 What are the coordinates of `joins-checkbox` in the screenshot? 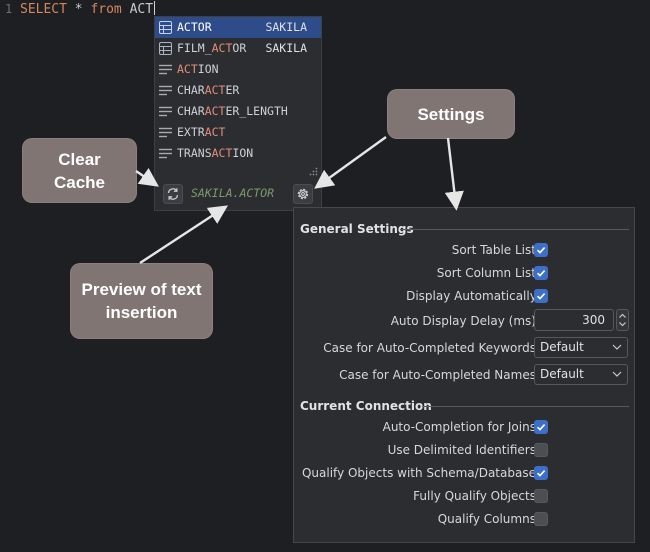 It's located at (541, 427).